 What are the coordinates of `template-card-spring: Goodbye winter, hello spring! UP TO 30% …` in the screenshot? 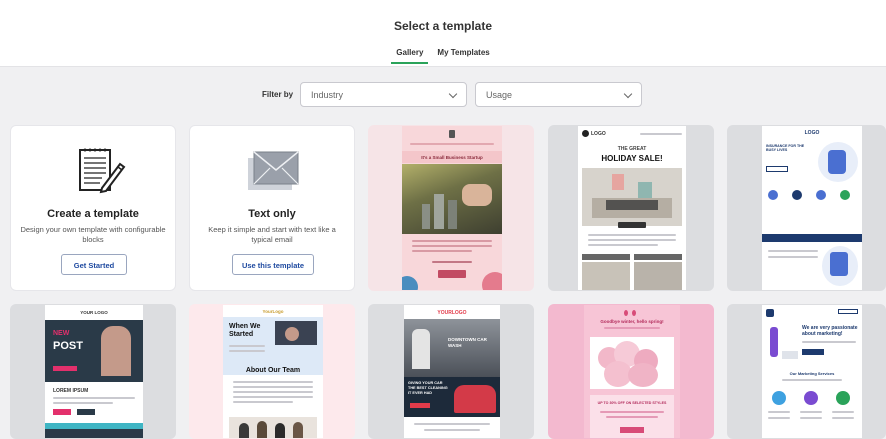 It's located at (631, 371).